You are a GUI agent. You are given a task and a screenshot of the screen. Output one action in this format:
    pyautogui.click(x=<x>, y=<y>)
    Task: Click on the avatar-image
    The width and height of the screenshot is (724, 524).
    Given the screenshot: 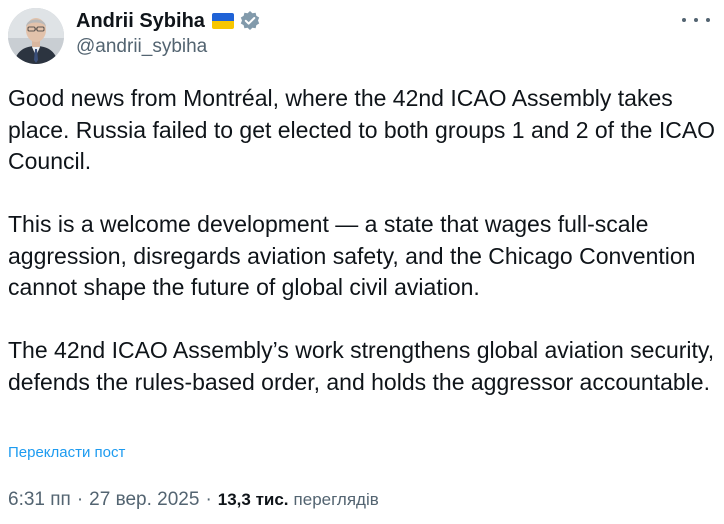 What is the action you would take?
    pyautogui.click(x=36, y=36)
    